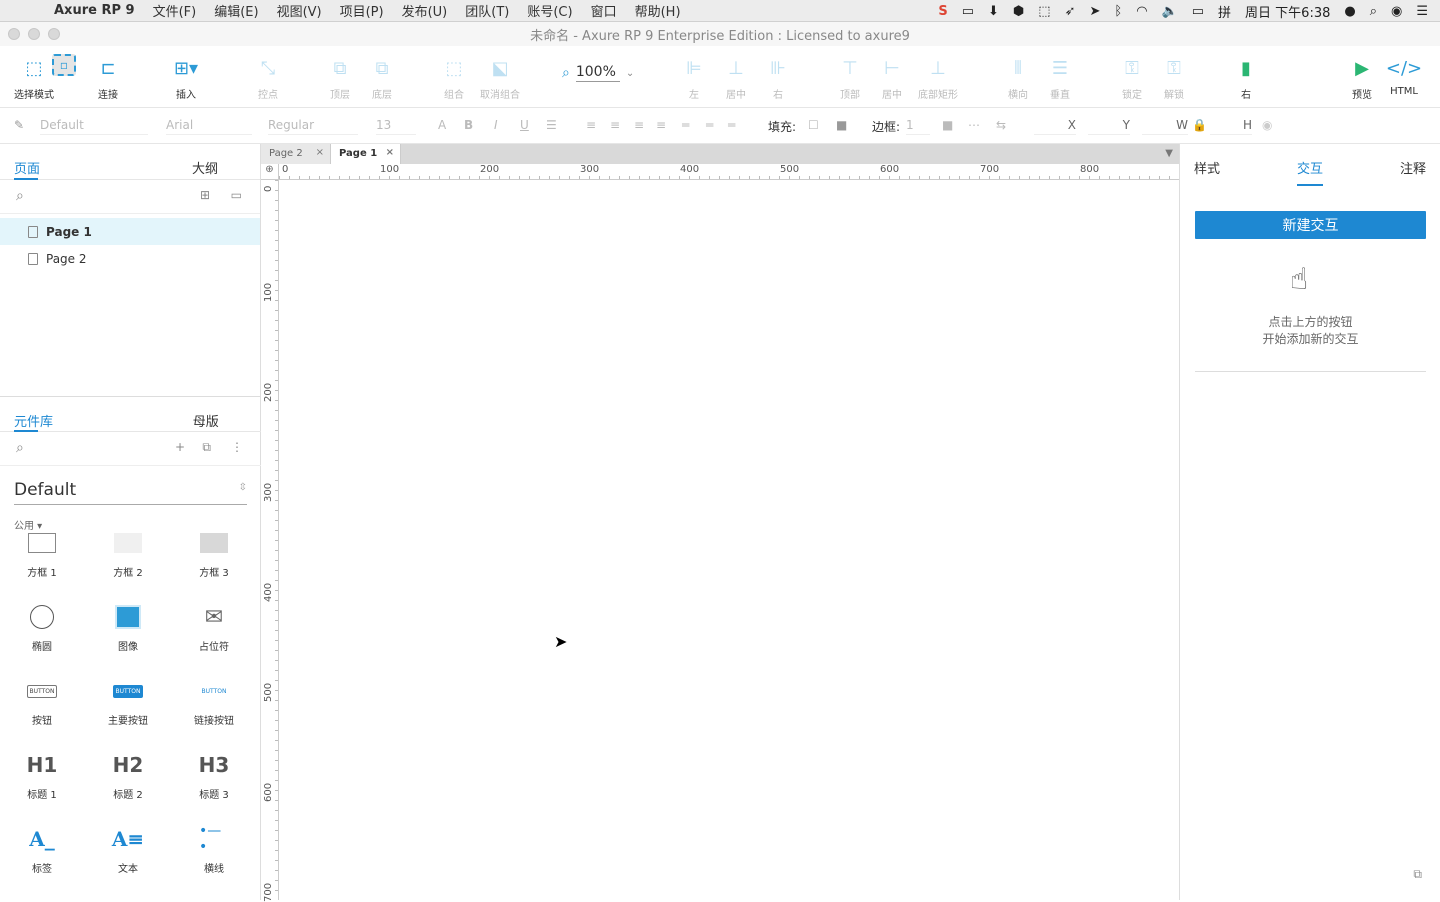  What do you see at coordinates (270, 172) in the screenshot?
I see `ruler-origin-icon: ⊕` at bounding box center [270, 172].